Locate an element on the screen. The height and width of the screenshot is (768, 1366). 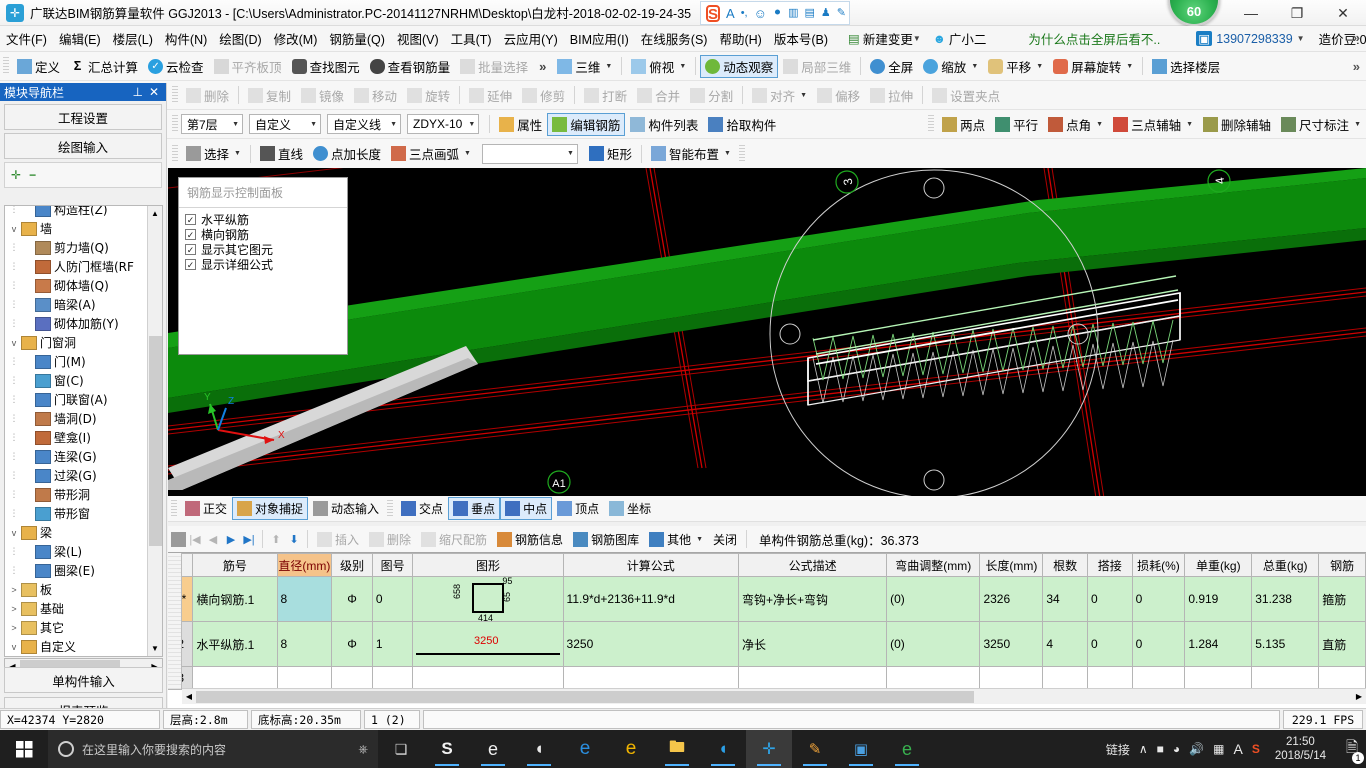
move-up-button: ⬆ is located at coordinates (276, 539).